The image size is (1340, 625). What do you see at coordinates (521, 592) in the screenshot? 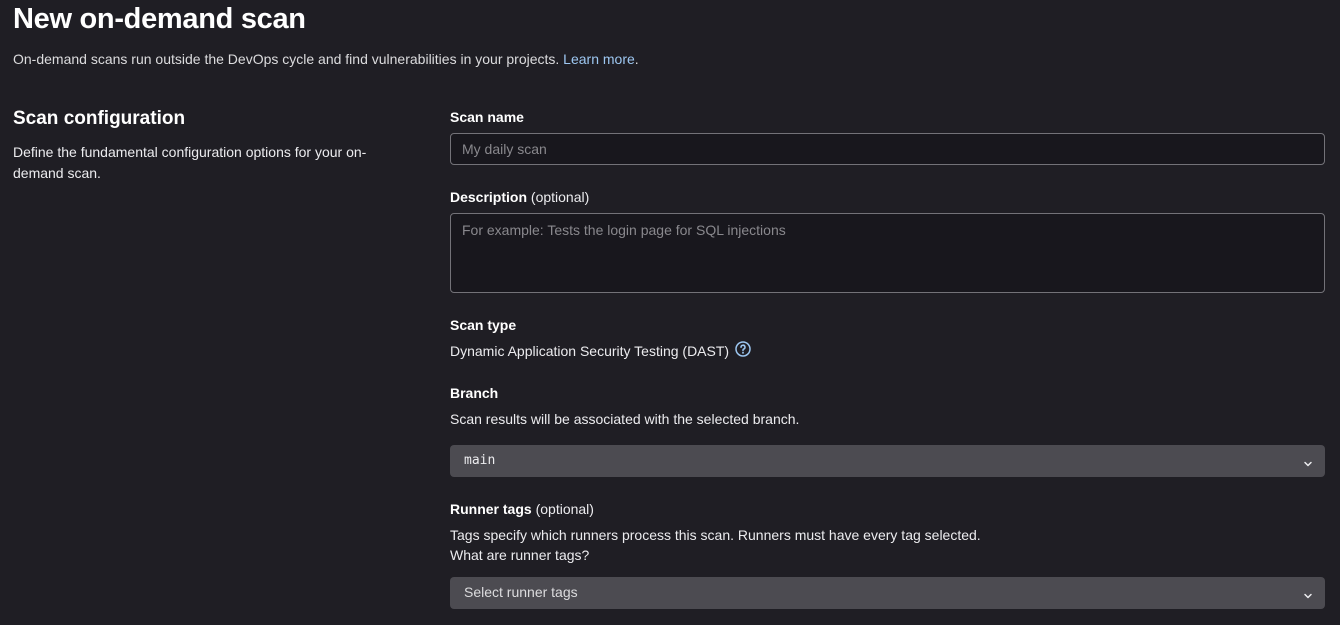
I see `runner-tags-placeholder: Select runner tags` at bounding box center [521, 592].